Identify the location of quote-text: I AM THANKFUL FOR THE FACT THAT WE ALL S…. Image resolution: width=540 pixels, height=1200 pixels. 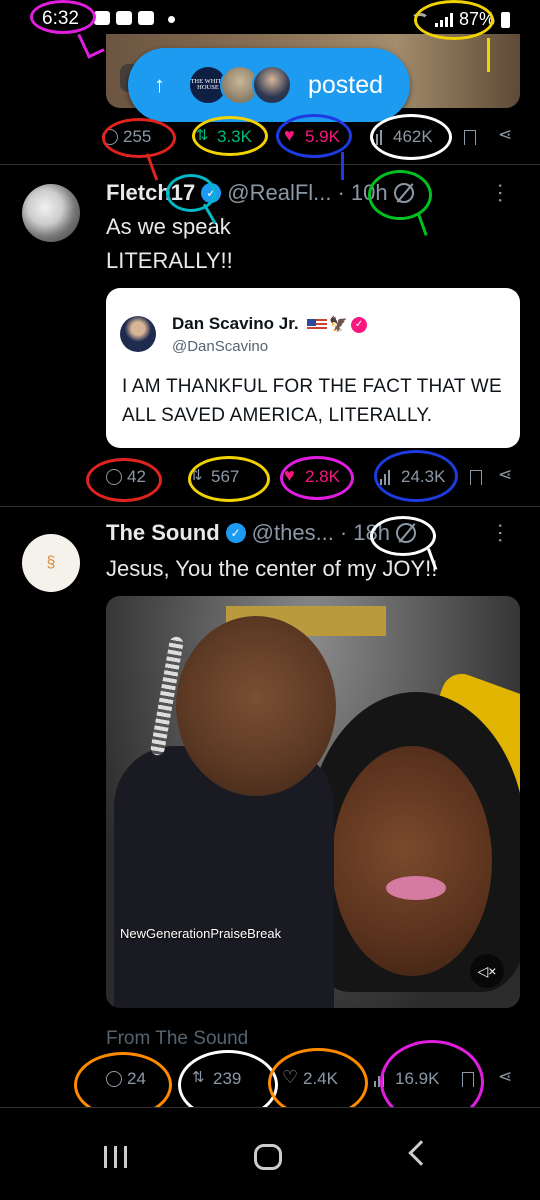
(312, 401).